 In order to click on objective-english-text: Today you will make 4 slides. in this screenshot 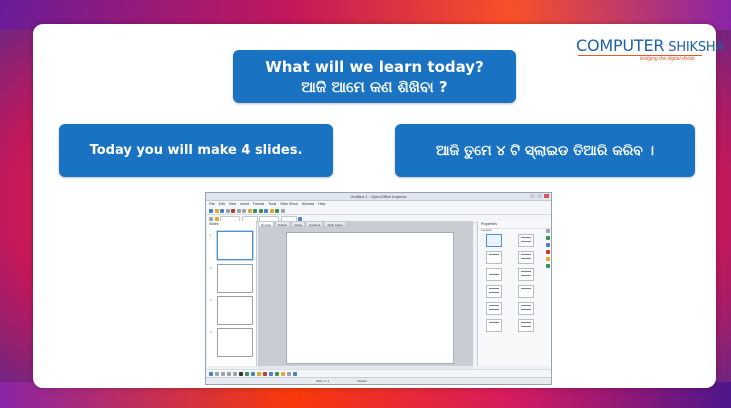, I will do `click(196, 150)`.